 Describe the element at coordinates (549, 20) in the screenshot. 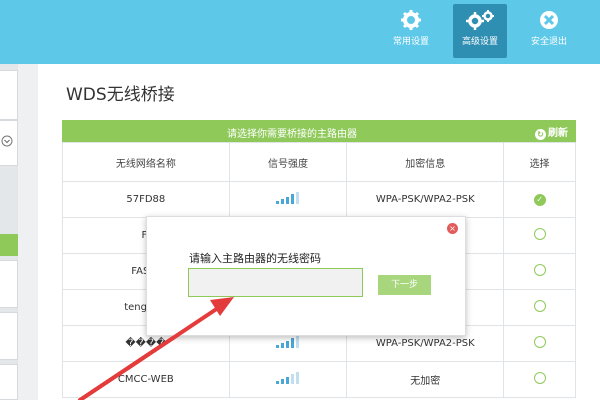

I see `exit-icon` at that location.